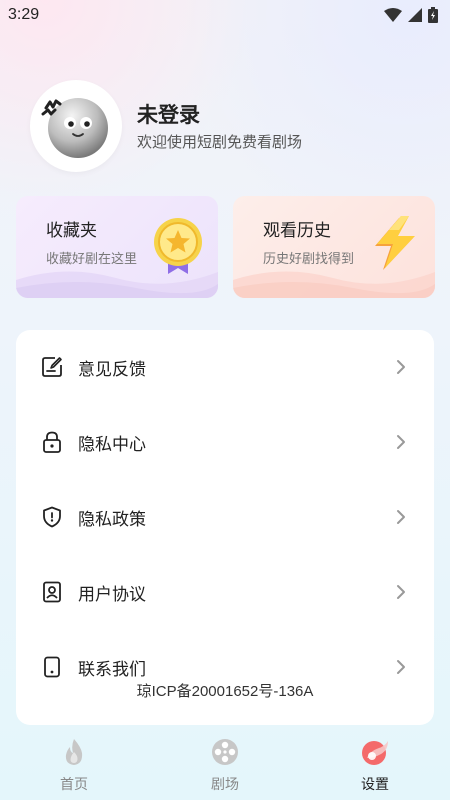 The width and height of the screenshot is (450, 800). I want to click on tab-home: 首页, so click(74, 766).